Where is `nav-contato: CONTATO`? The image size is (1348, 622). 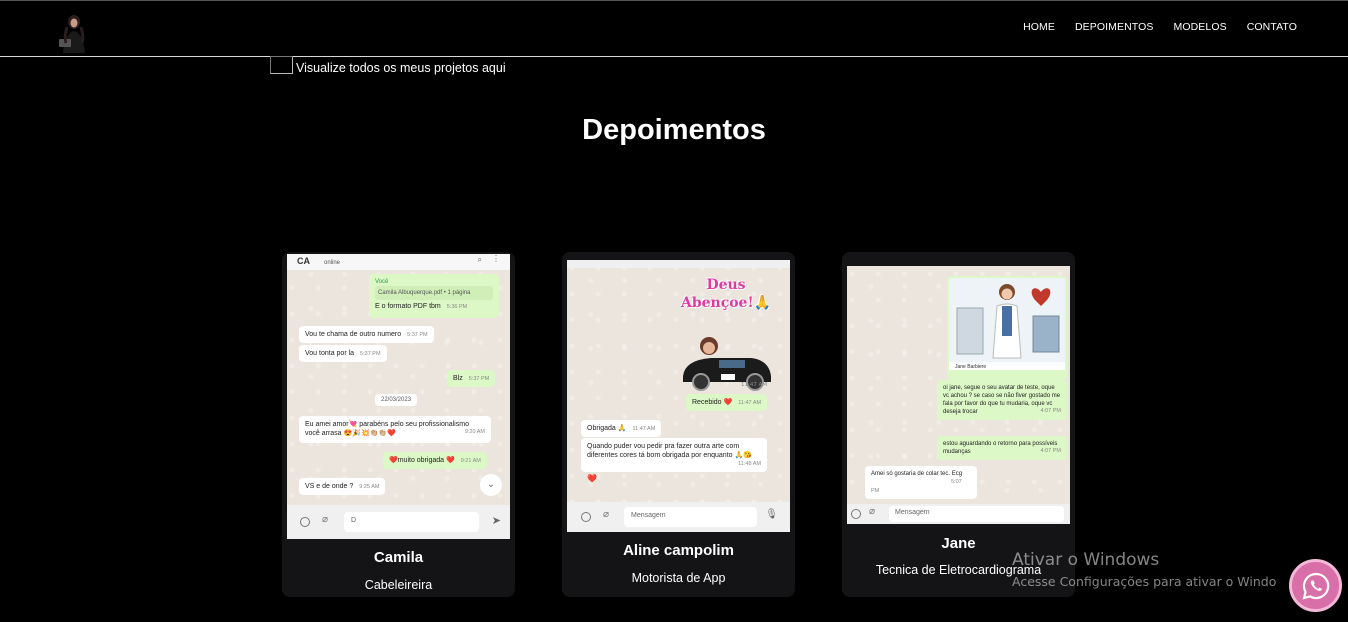 nav-contato: CONTATO is located at coordinates (1272, 27).